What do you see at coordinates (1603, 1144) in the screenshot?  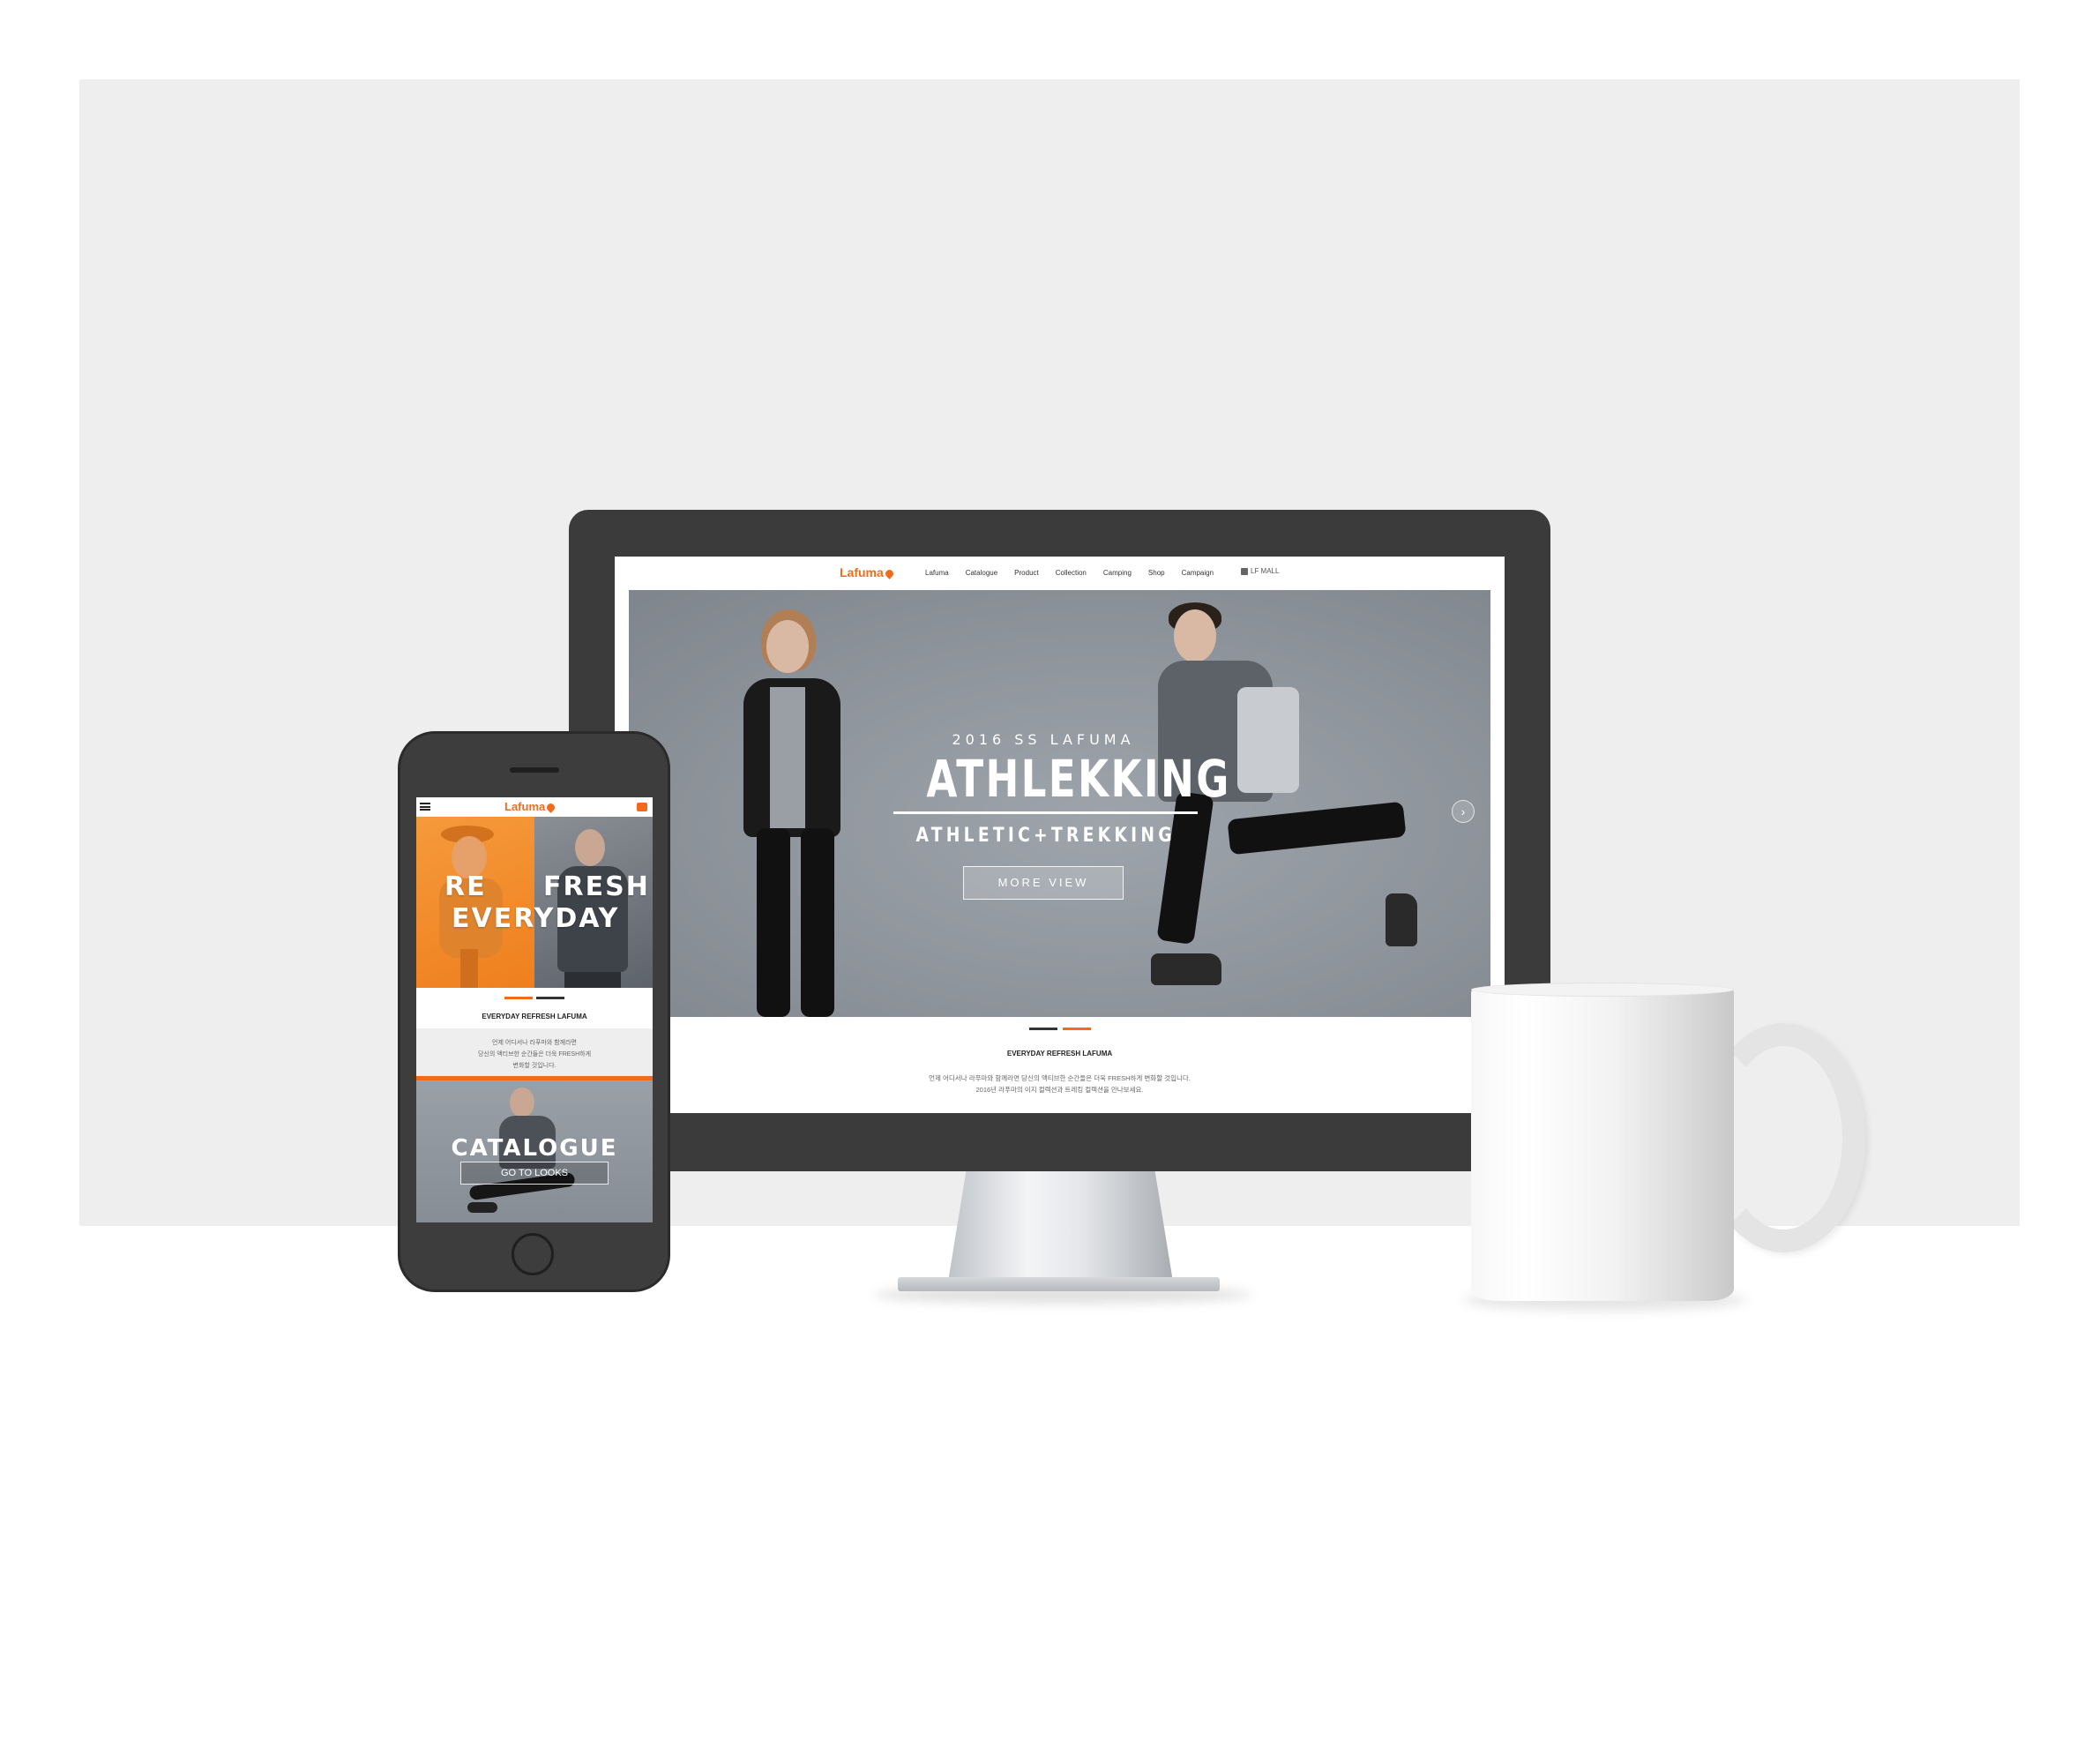 I see `white-mug` at bounding box center [1603, 1144].